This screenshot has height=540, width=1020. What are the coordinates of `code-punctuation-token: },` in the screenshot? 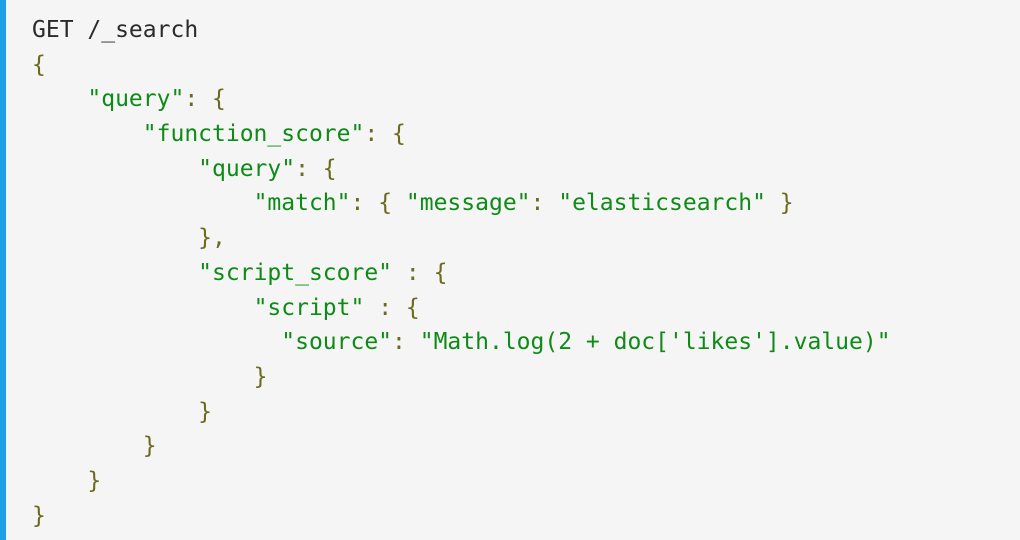 It's located at (212, 238).